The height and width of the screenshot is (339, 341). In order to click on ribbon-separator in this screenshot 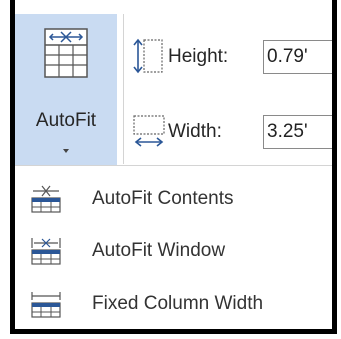, I will do `click(123, 89)`.